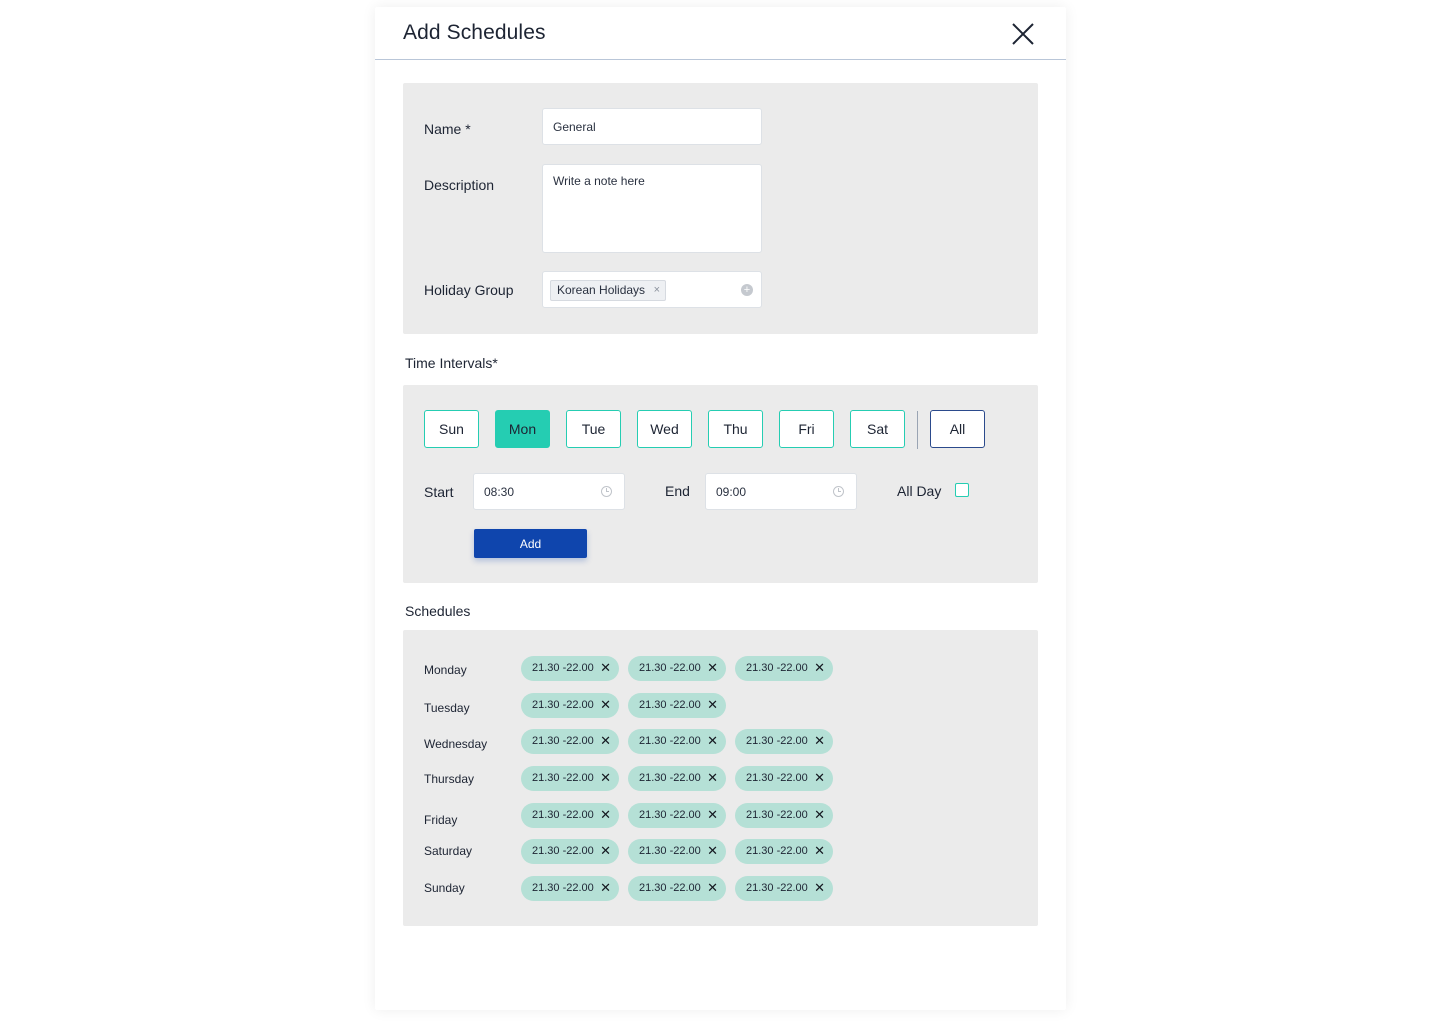 The width and height of the screenshot is (1440, 1022). I want to click on holiday-chip: Korean Holidays ×, so click(608, 290).